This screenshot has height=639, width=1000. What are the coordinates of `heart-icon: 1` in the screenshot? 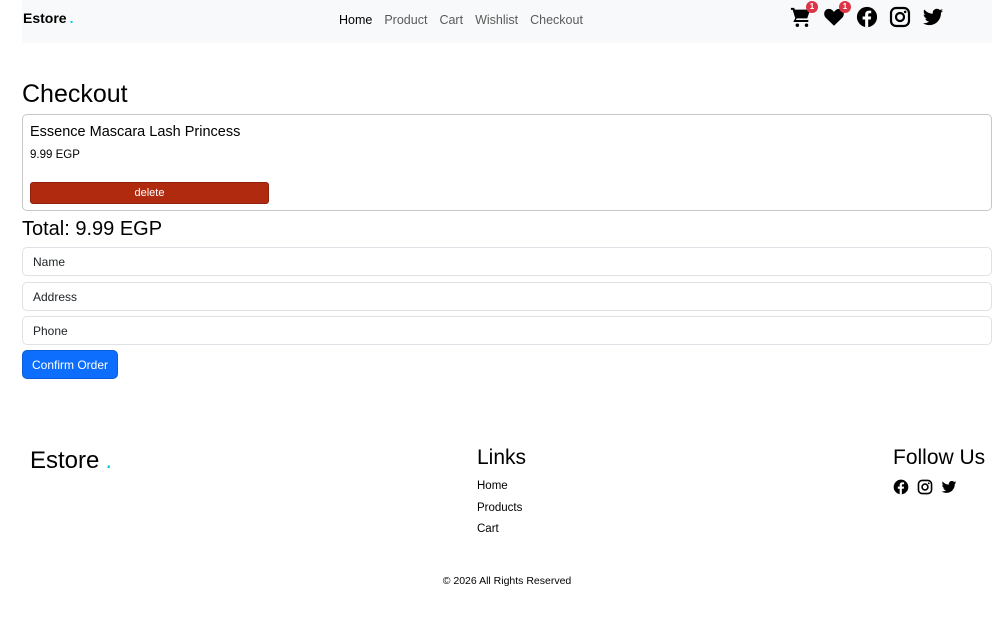 It's located at (837, 14).